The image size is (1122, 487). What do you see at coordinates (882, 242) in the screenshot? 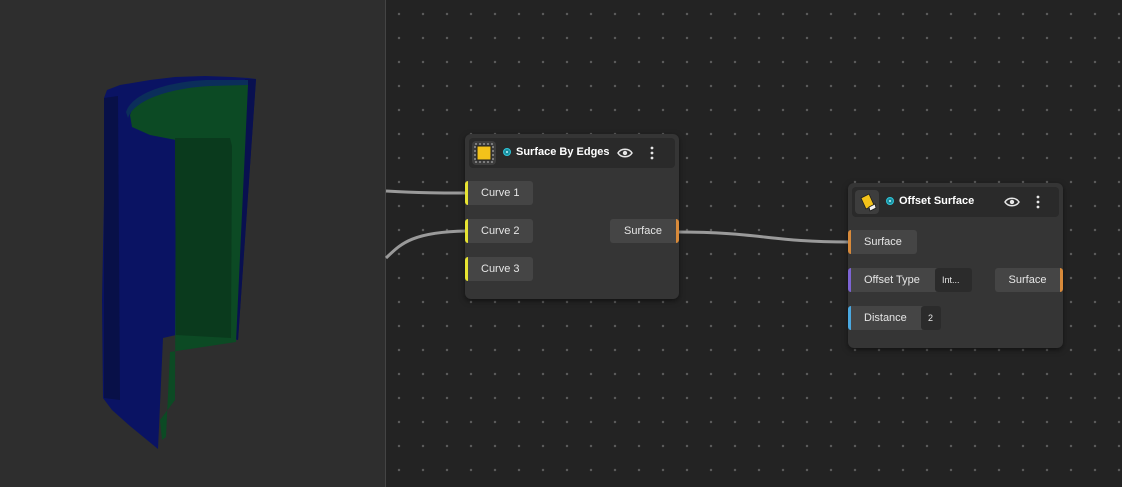
I see `input-port-surface: Surface` at bounding box center [882, 242].